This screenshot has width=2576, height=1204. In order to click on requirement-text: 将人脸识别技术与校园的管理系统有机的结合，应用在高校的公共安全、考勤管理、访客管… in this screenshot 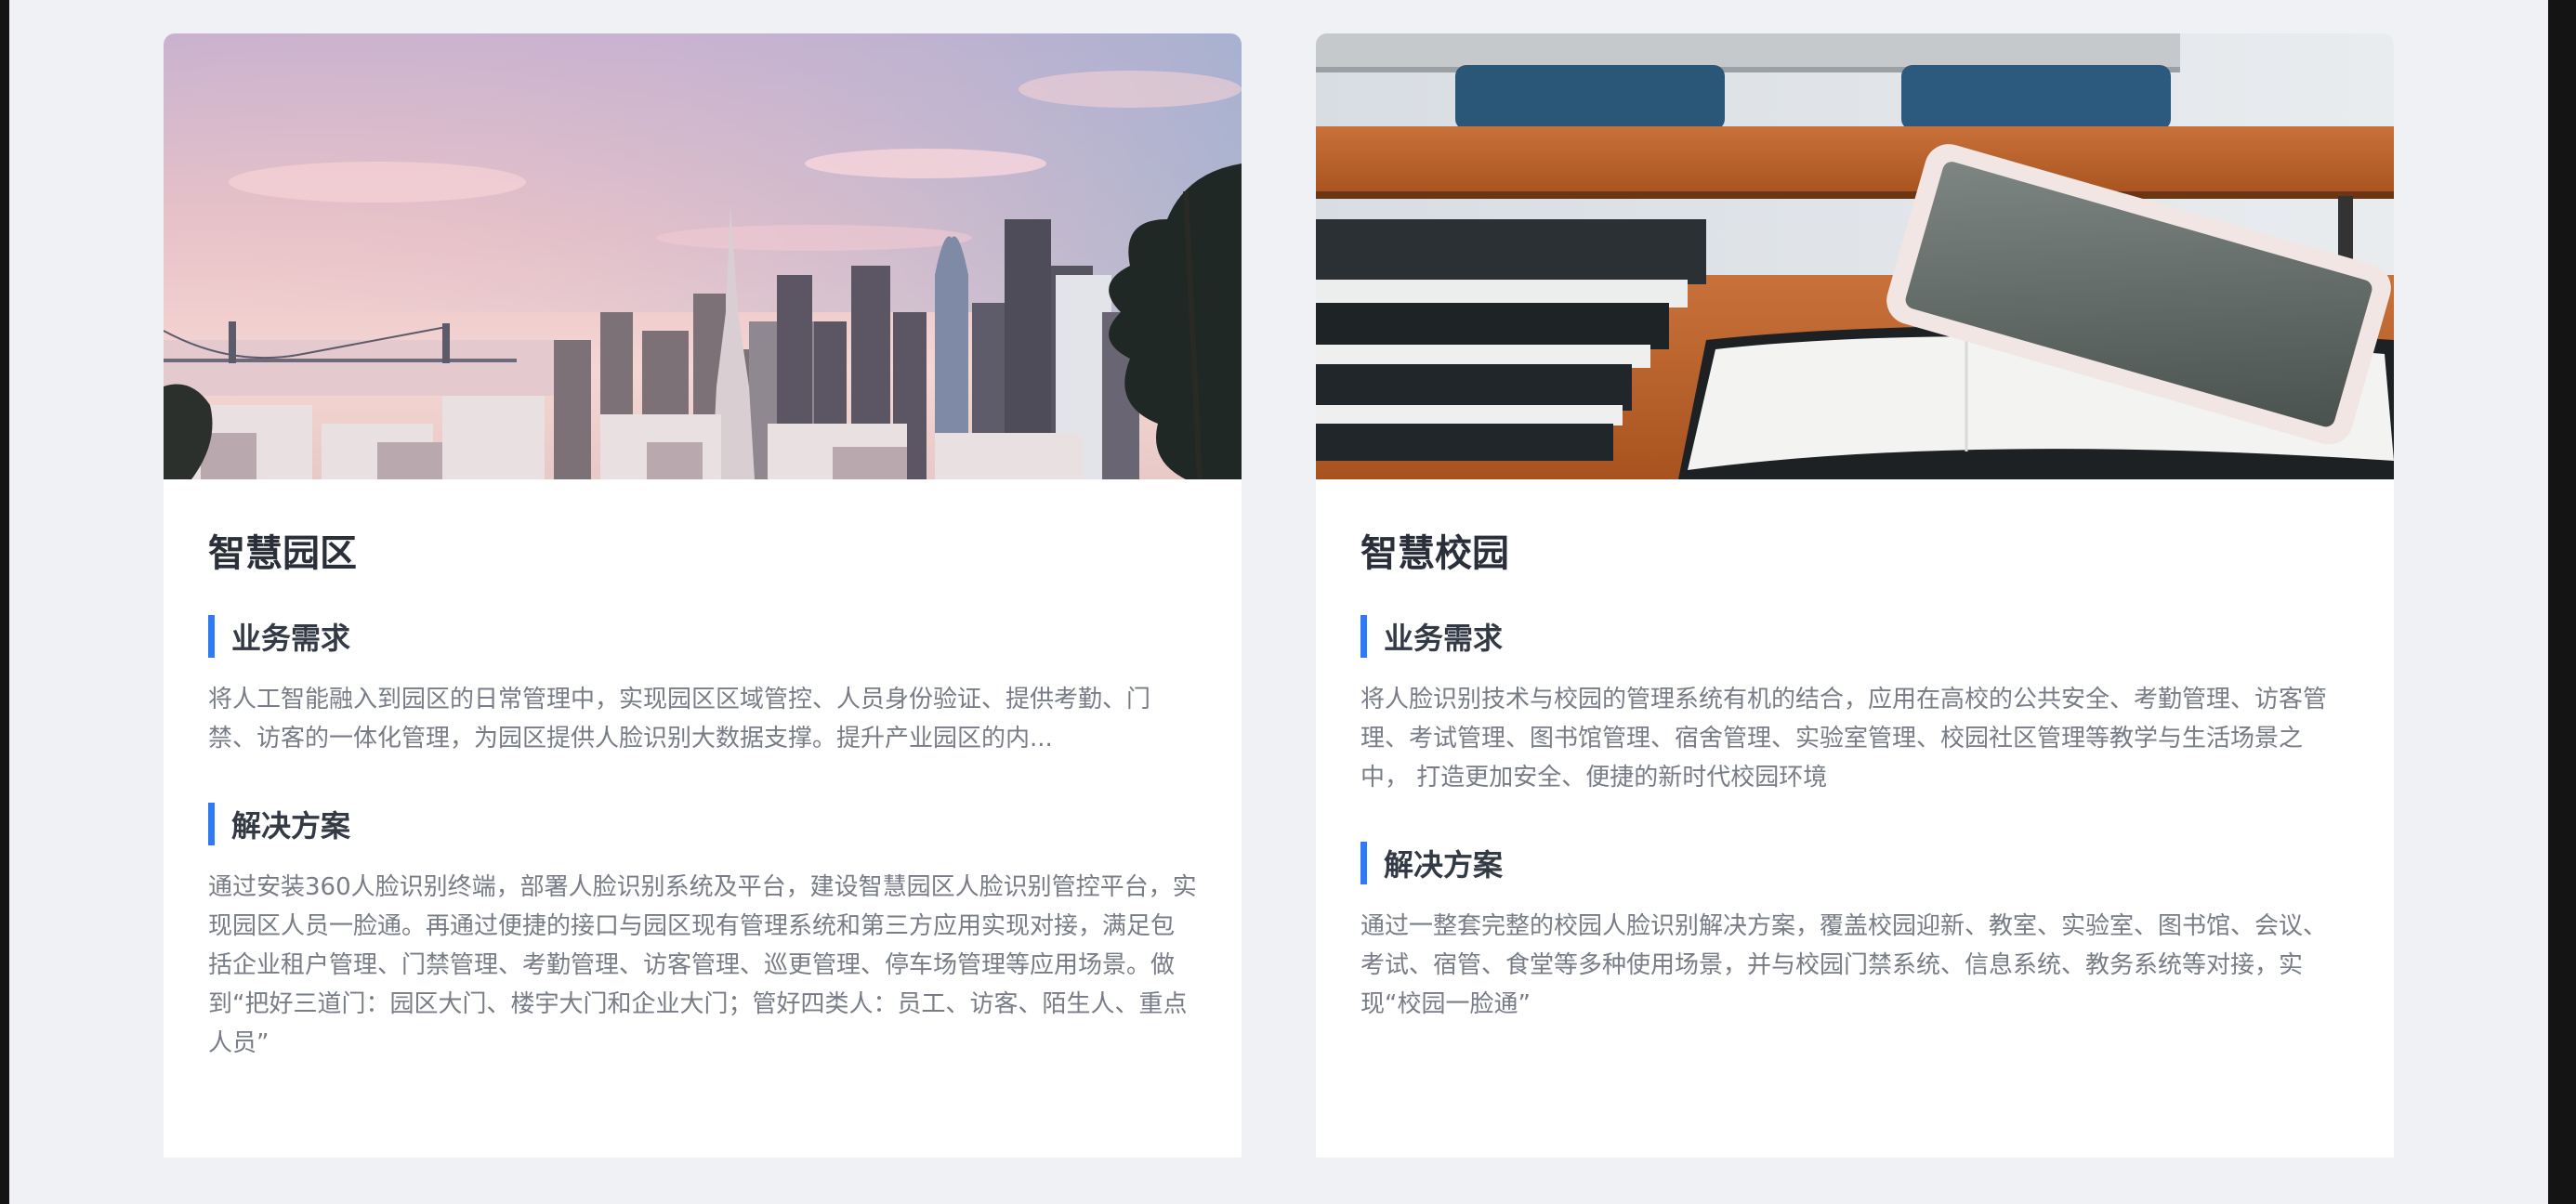, I will do `click(1844, 739)`.